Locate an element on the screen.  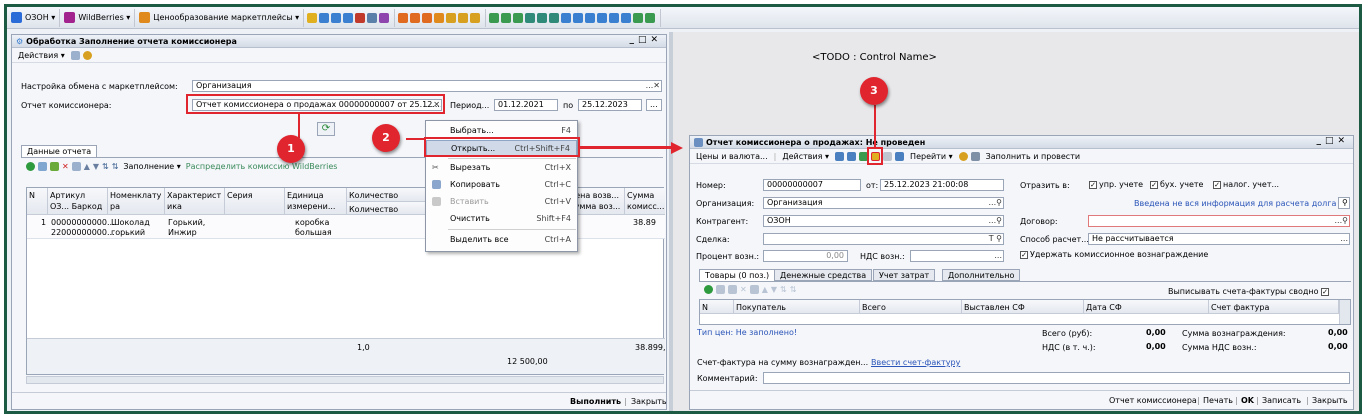
date-from-field: 01.12.2021 is located at coordinates (526, 105).